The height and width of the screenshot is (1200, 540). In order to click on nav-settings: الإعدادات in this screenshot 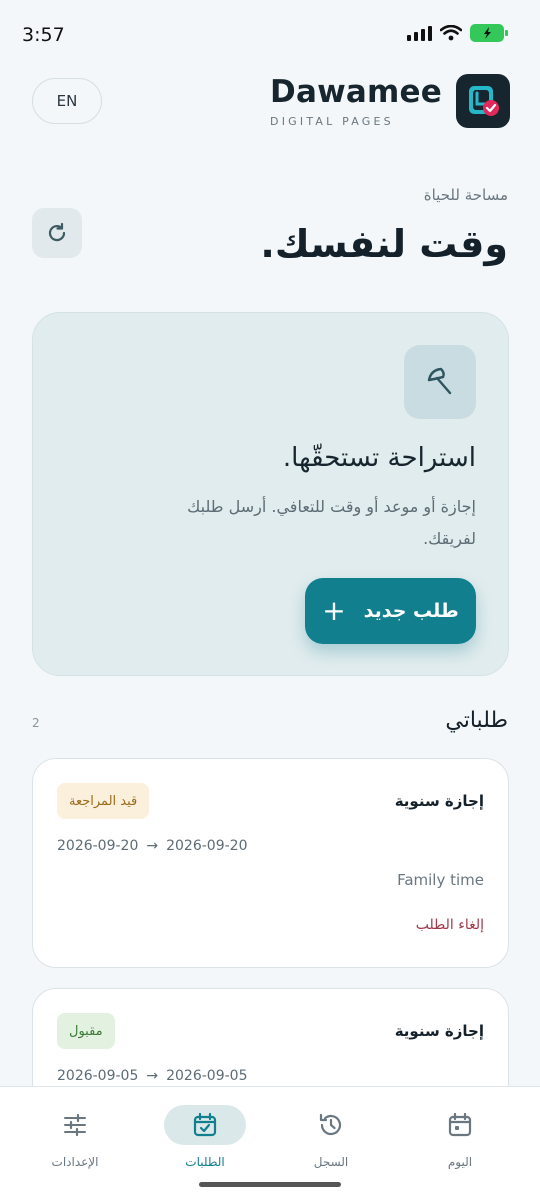, I will do `click(75, 1137)`.